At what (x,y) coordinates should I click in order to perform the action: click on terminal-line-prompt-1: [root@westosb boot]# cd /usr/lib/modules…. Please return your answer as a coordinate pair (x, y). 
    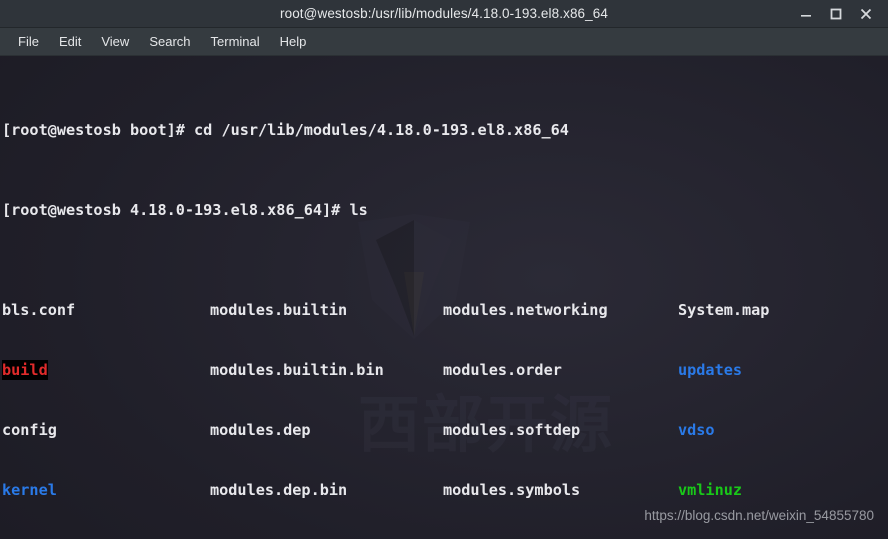
    Looking at the image, I should click on (445, 130).